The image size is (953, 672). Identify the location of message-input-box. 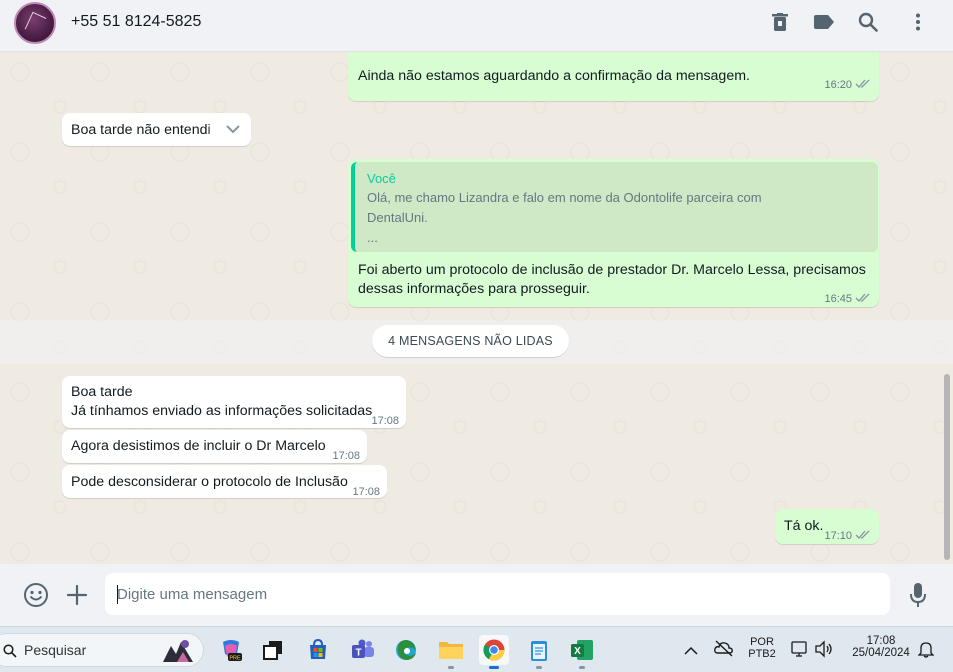
(497, 594).